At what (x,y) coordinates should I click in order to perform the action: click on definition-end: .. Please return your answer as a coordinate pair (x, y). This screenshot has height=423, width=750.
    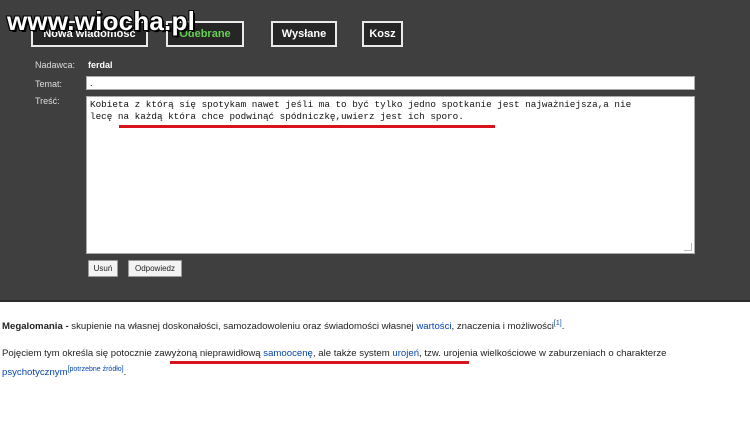
    Looking at the image, I should click on (563, 326).